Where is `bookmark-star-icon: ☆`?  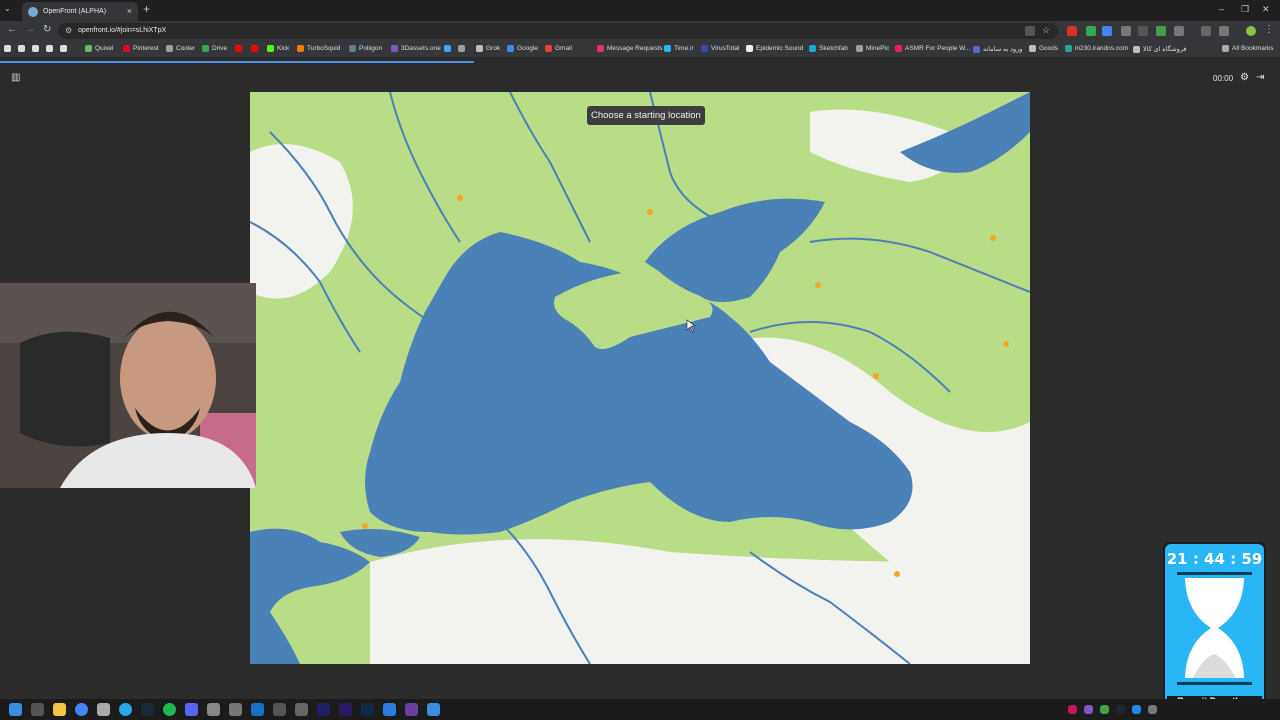
bookmark-star-icon: ☆ is located at coordinates (1046, 30).